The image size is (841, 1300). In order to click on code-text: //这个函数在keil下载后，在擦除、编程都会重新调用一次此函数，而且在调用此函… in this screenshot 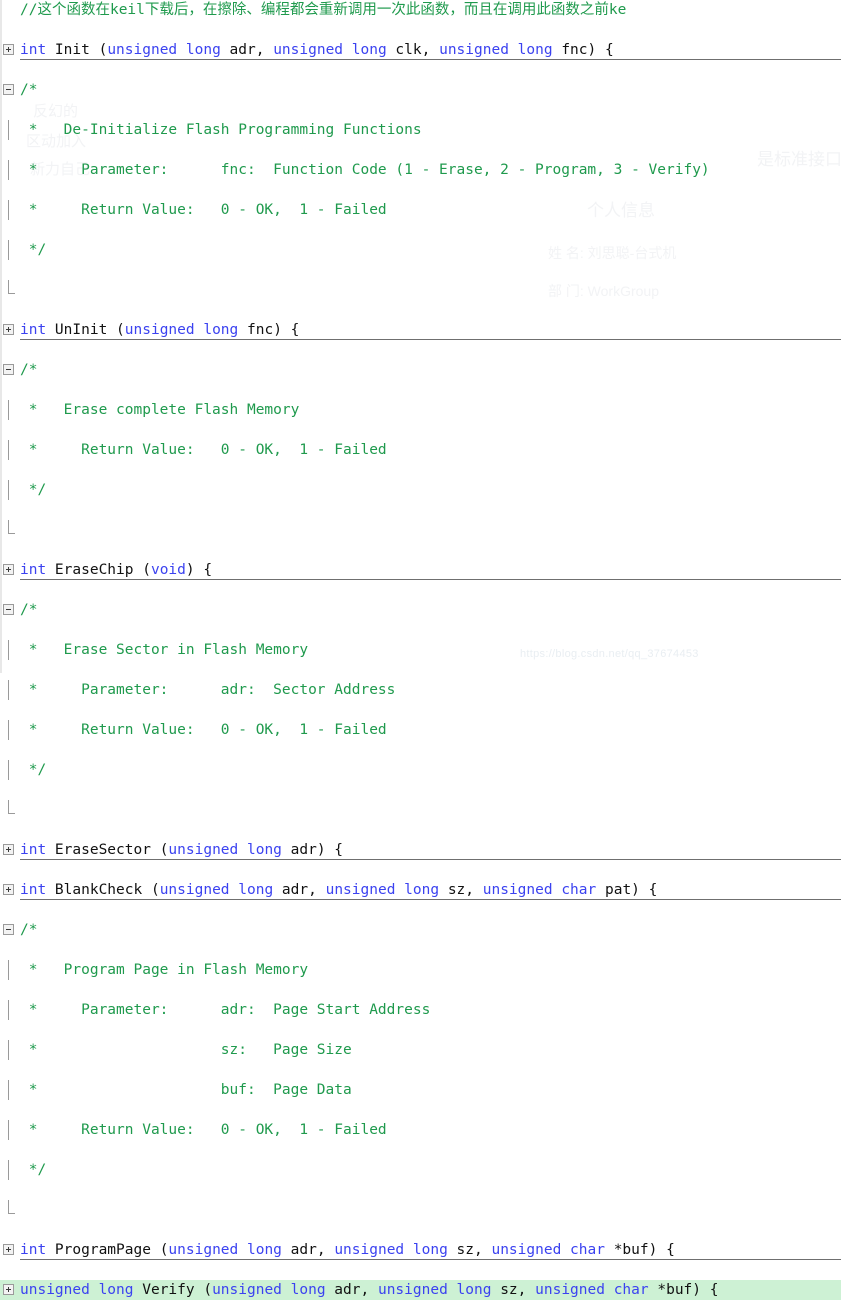, I will do `click(323, 10)`.